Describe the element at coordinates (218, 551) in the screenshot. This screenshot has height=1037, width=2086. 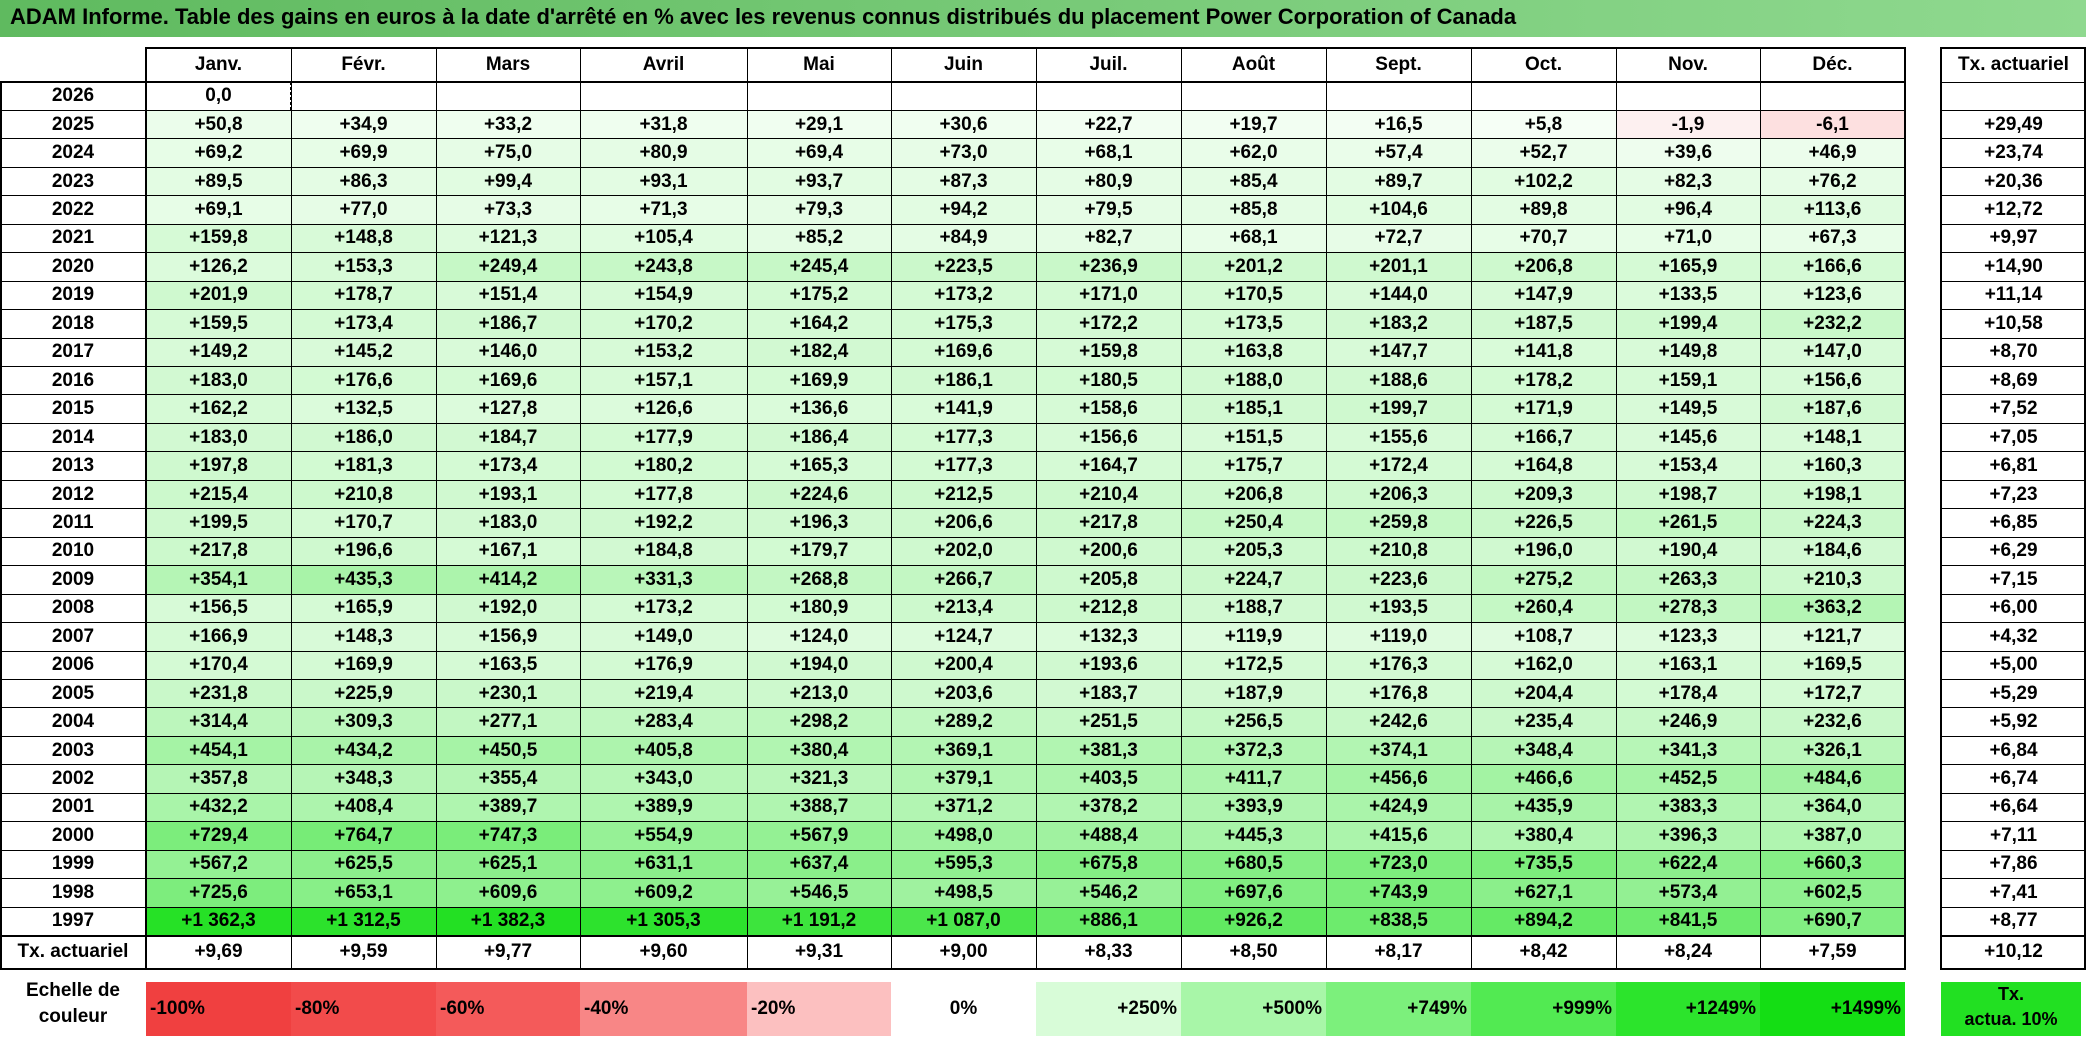
I see `table-cell: +217,8` at that location.